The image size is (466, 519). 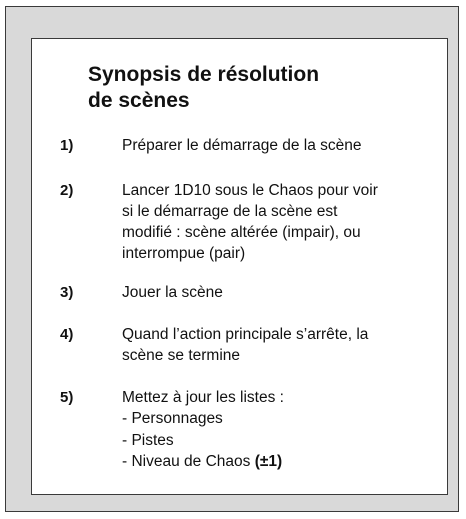 I want to click on niveau-de-chaos-label: - Niveau de Chaos, so click(x=188, y=461).